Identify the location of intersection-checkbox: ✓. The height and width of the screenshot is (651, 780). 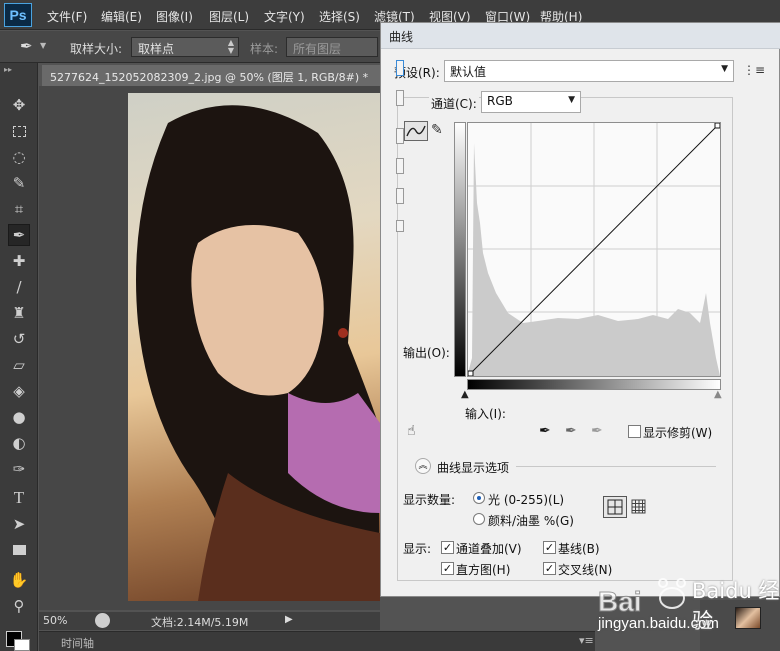
(549, 568).